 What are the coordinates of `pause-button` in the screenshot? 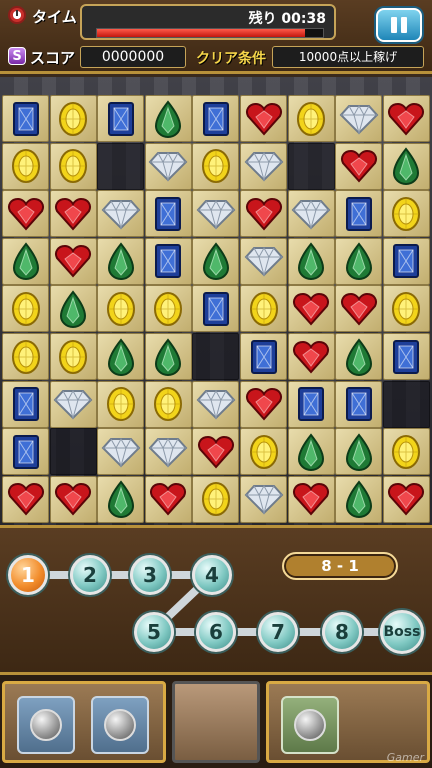 It's located at (399, 25).